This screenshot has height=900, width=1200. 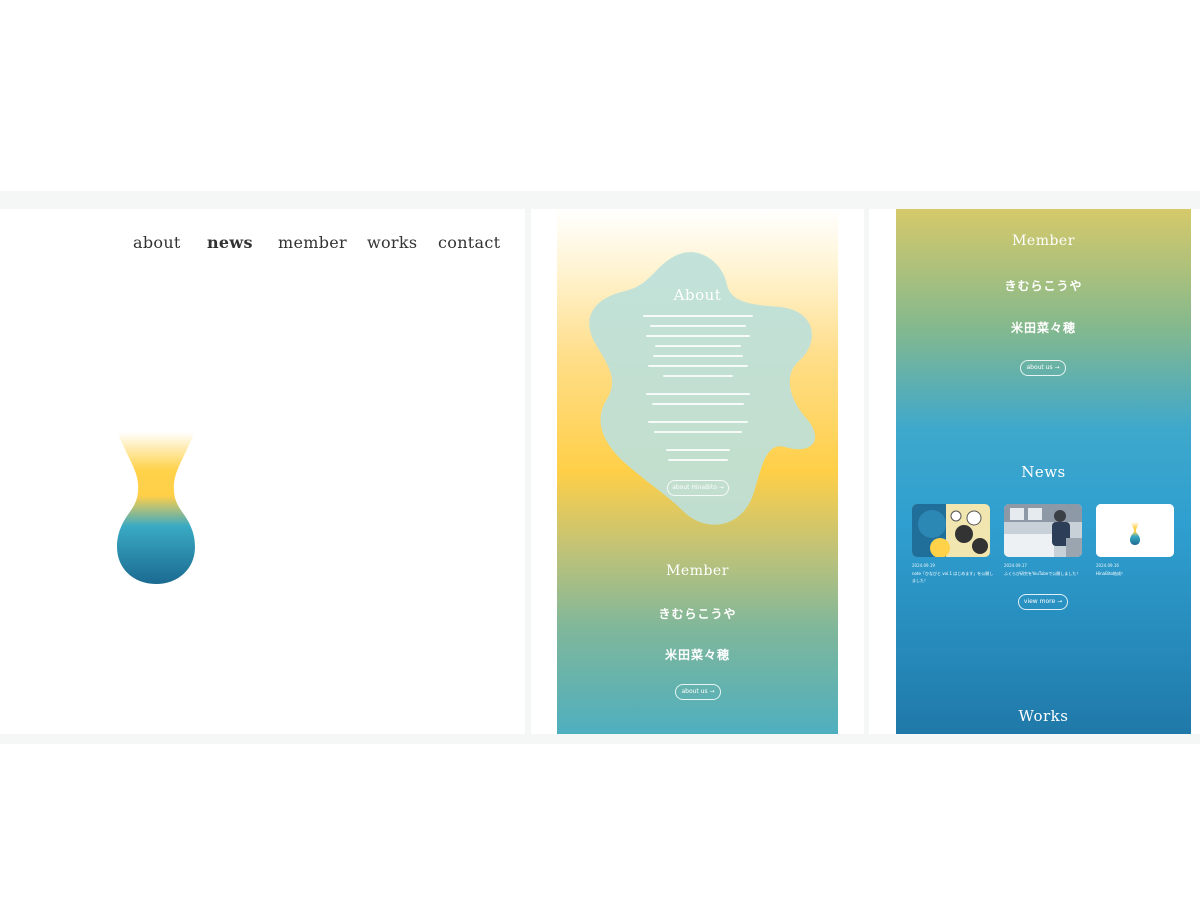 What do you see at coordinates (698, 488) in the screenshot?
I see `about-hinabito-button: about HinaBito →` at bounding box center [698, 488].